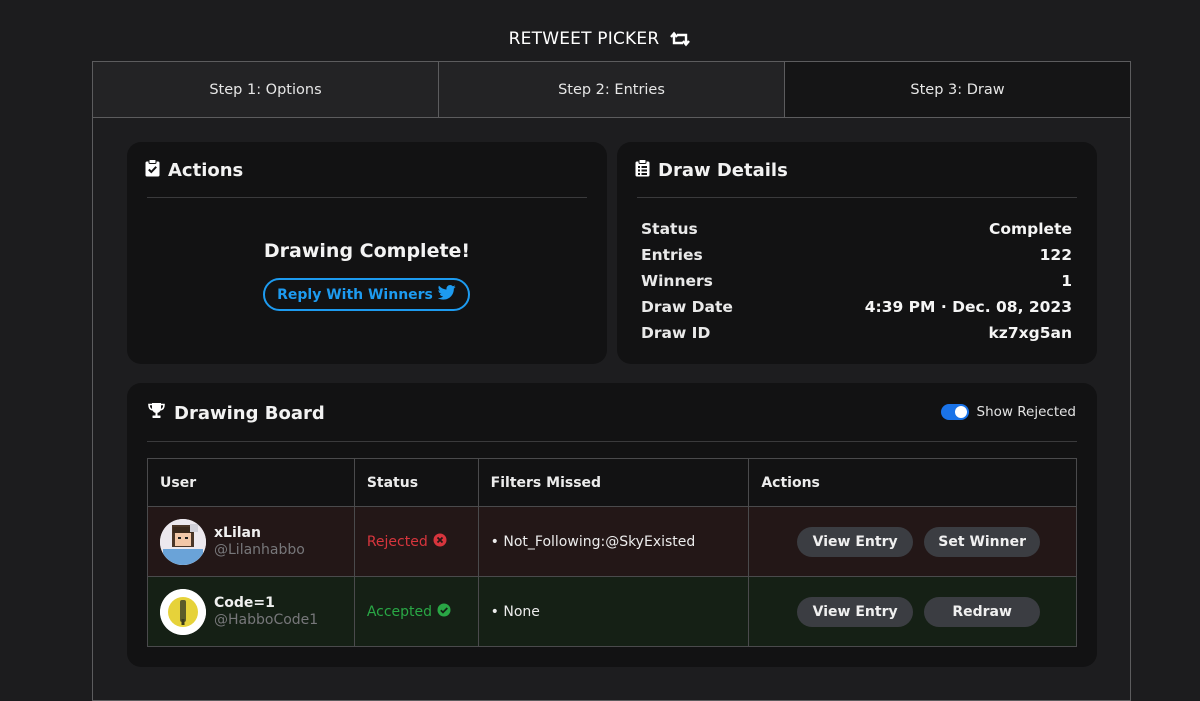 The width and height of the screenshot is (1200, 701). Describe the element at coordinates (1066, 281) in the screenshot. I see `detail-value: 1` at that location.